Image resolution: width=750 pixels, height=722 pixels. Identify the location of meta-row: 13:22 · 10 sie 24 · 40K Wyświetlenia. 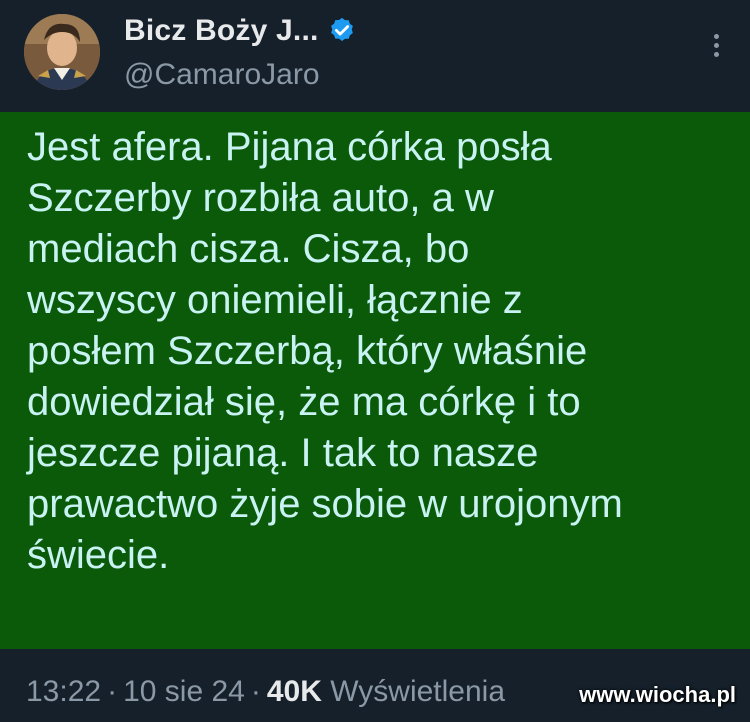
(265, 692).